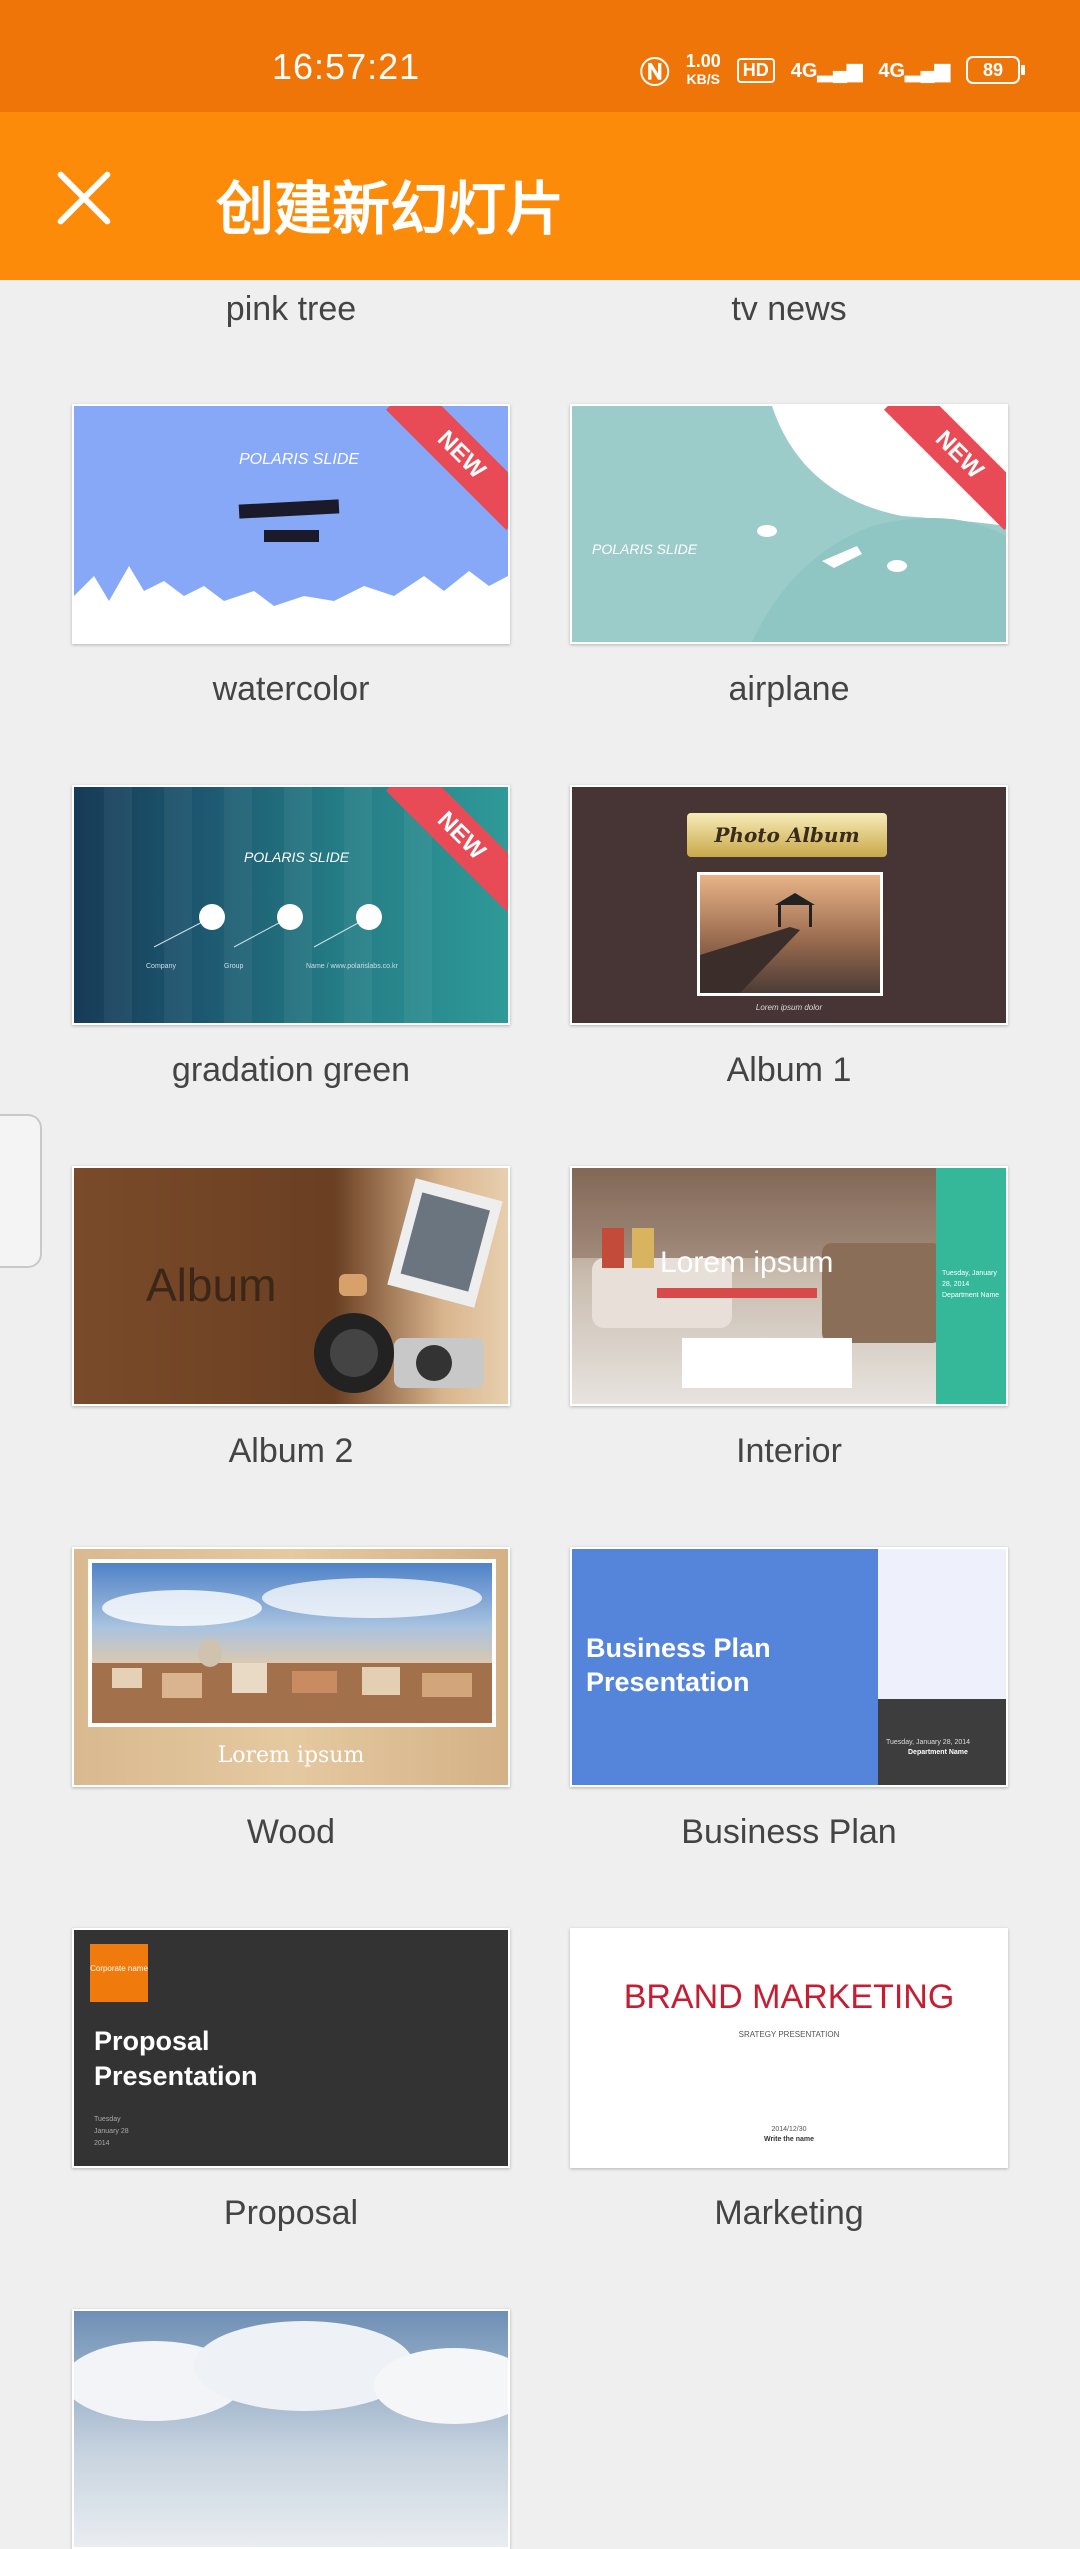 The height and width of the screenshot is (2549, 1080). Describe the element at coordinates (789, 2129) in the screenshot. I see `marketing-date: 2014/12/30` at that location.